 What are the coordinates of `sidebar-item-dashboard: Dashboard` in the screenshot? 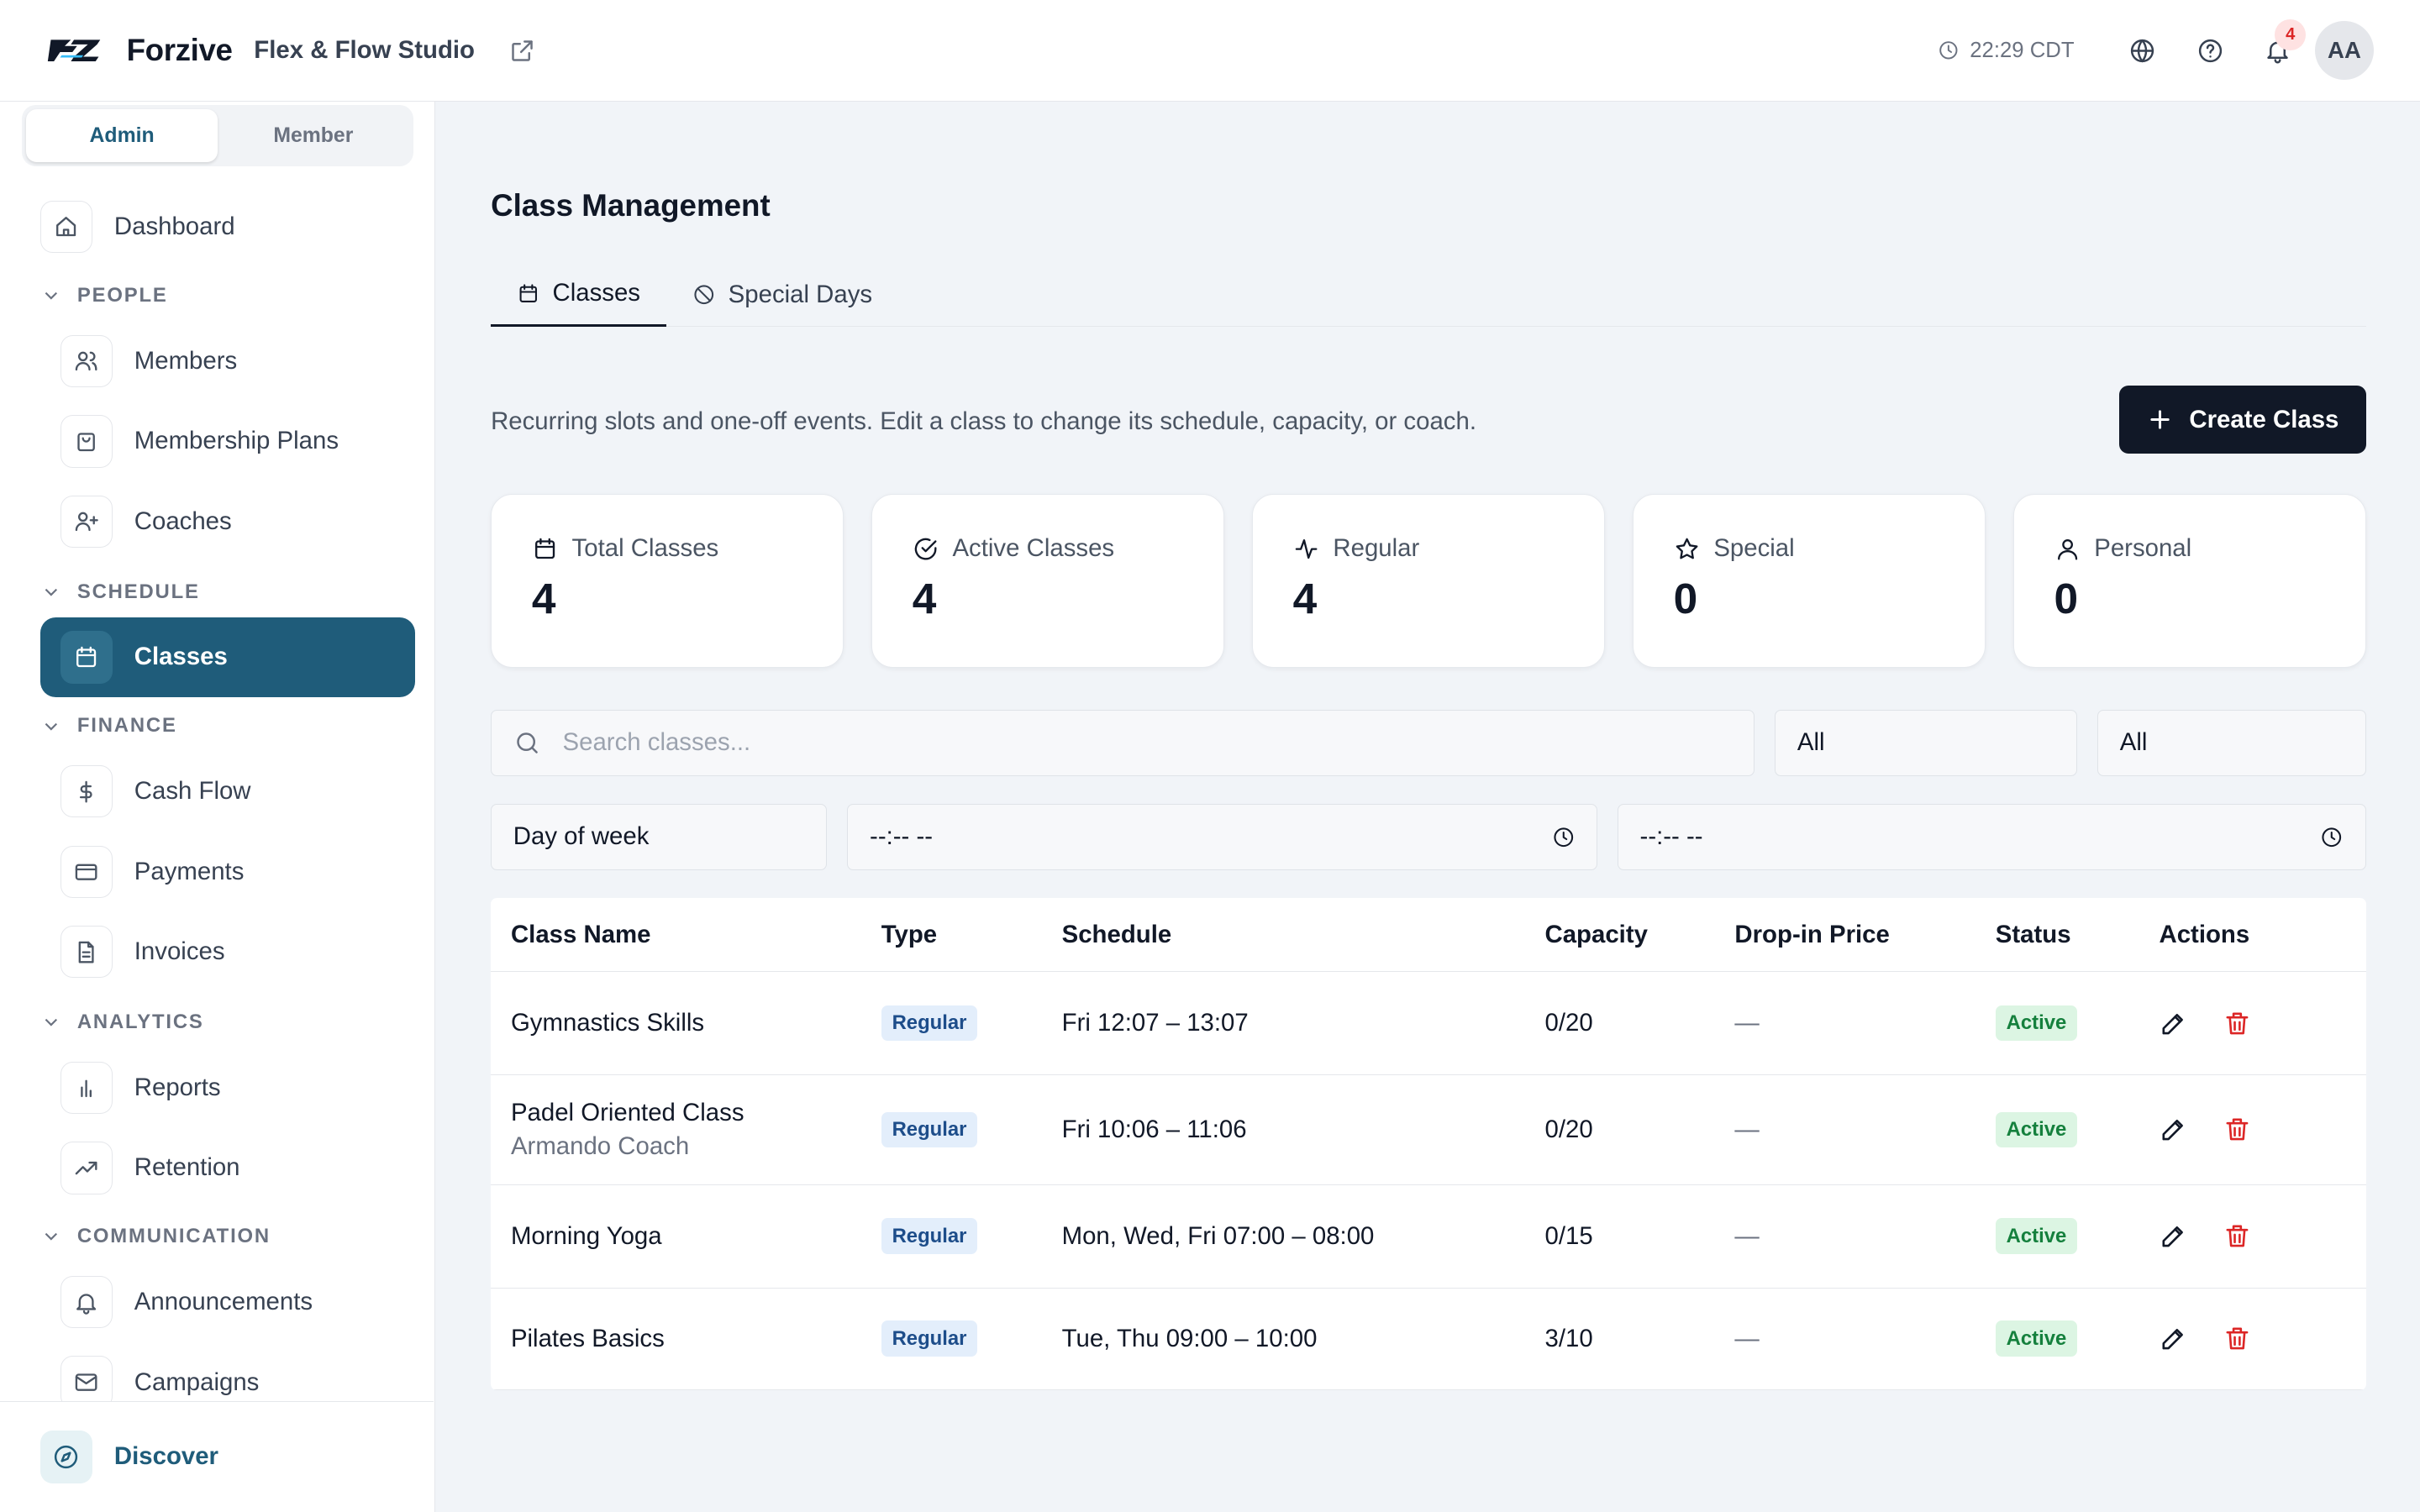 It's located at (137, 227).